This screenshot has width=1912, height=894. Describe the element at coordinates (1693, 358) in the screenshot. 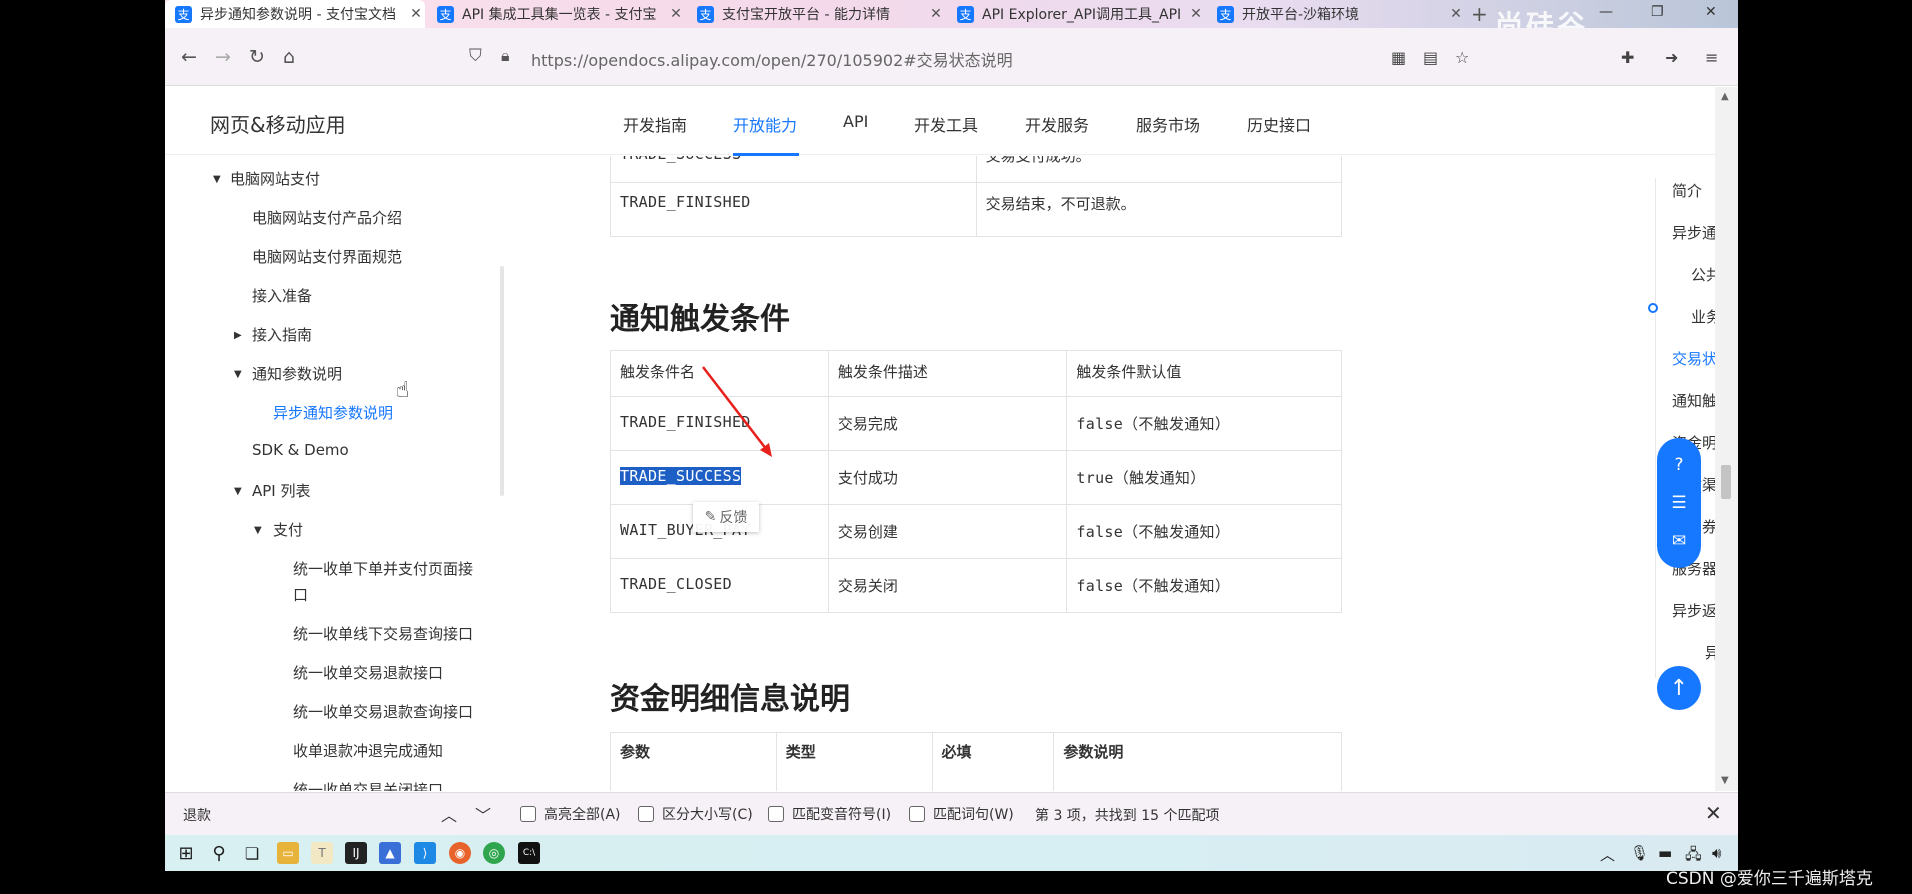

I see `toc-item-active: 交易状态说明` at that location.